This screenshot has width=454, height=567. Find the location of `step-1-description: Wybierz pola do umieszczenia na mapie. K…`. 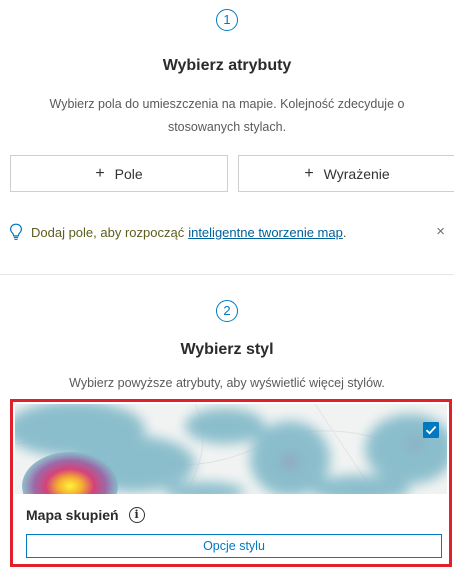

step-1-description: Wybierz pola do umieszczenia na mapie. K… is located at coordinates (227, 116).